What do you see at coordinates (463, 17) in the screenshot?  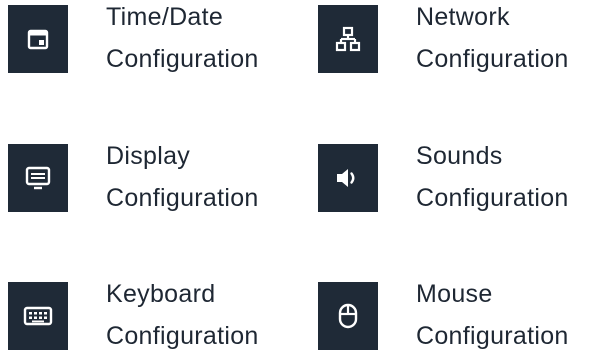 I see `network-title: Network` at bounding box center [463, 17].